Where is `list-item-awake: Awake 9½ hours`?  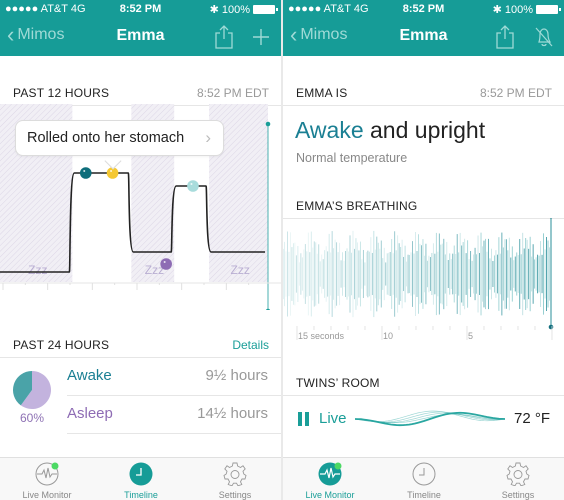
list-item-awake: Awake 9½ hours is located at coordinates (174, 377).